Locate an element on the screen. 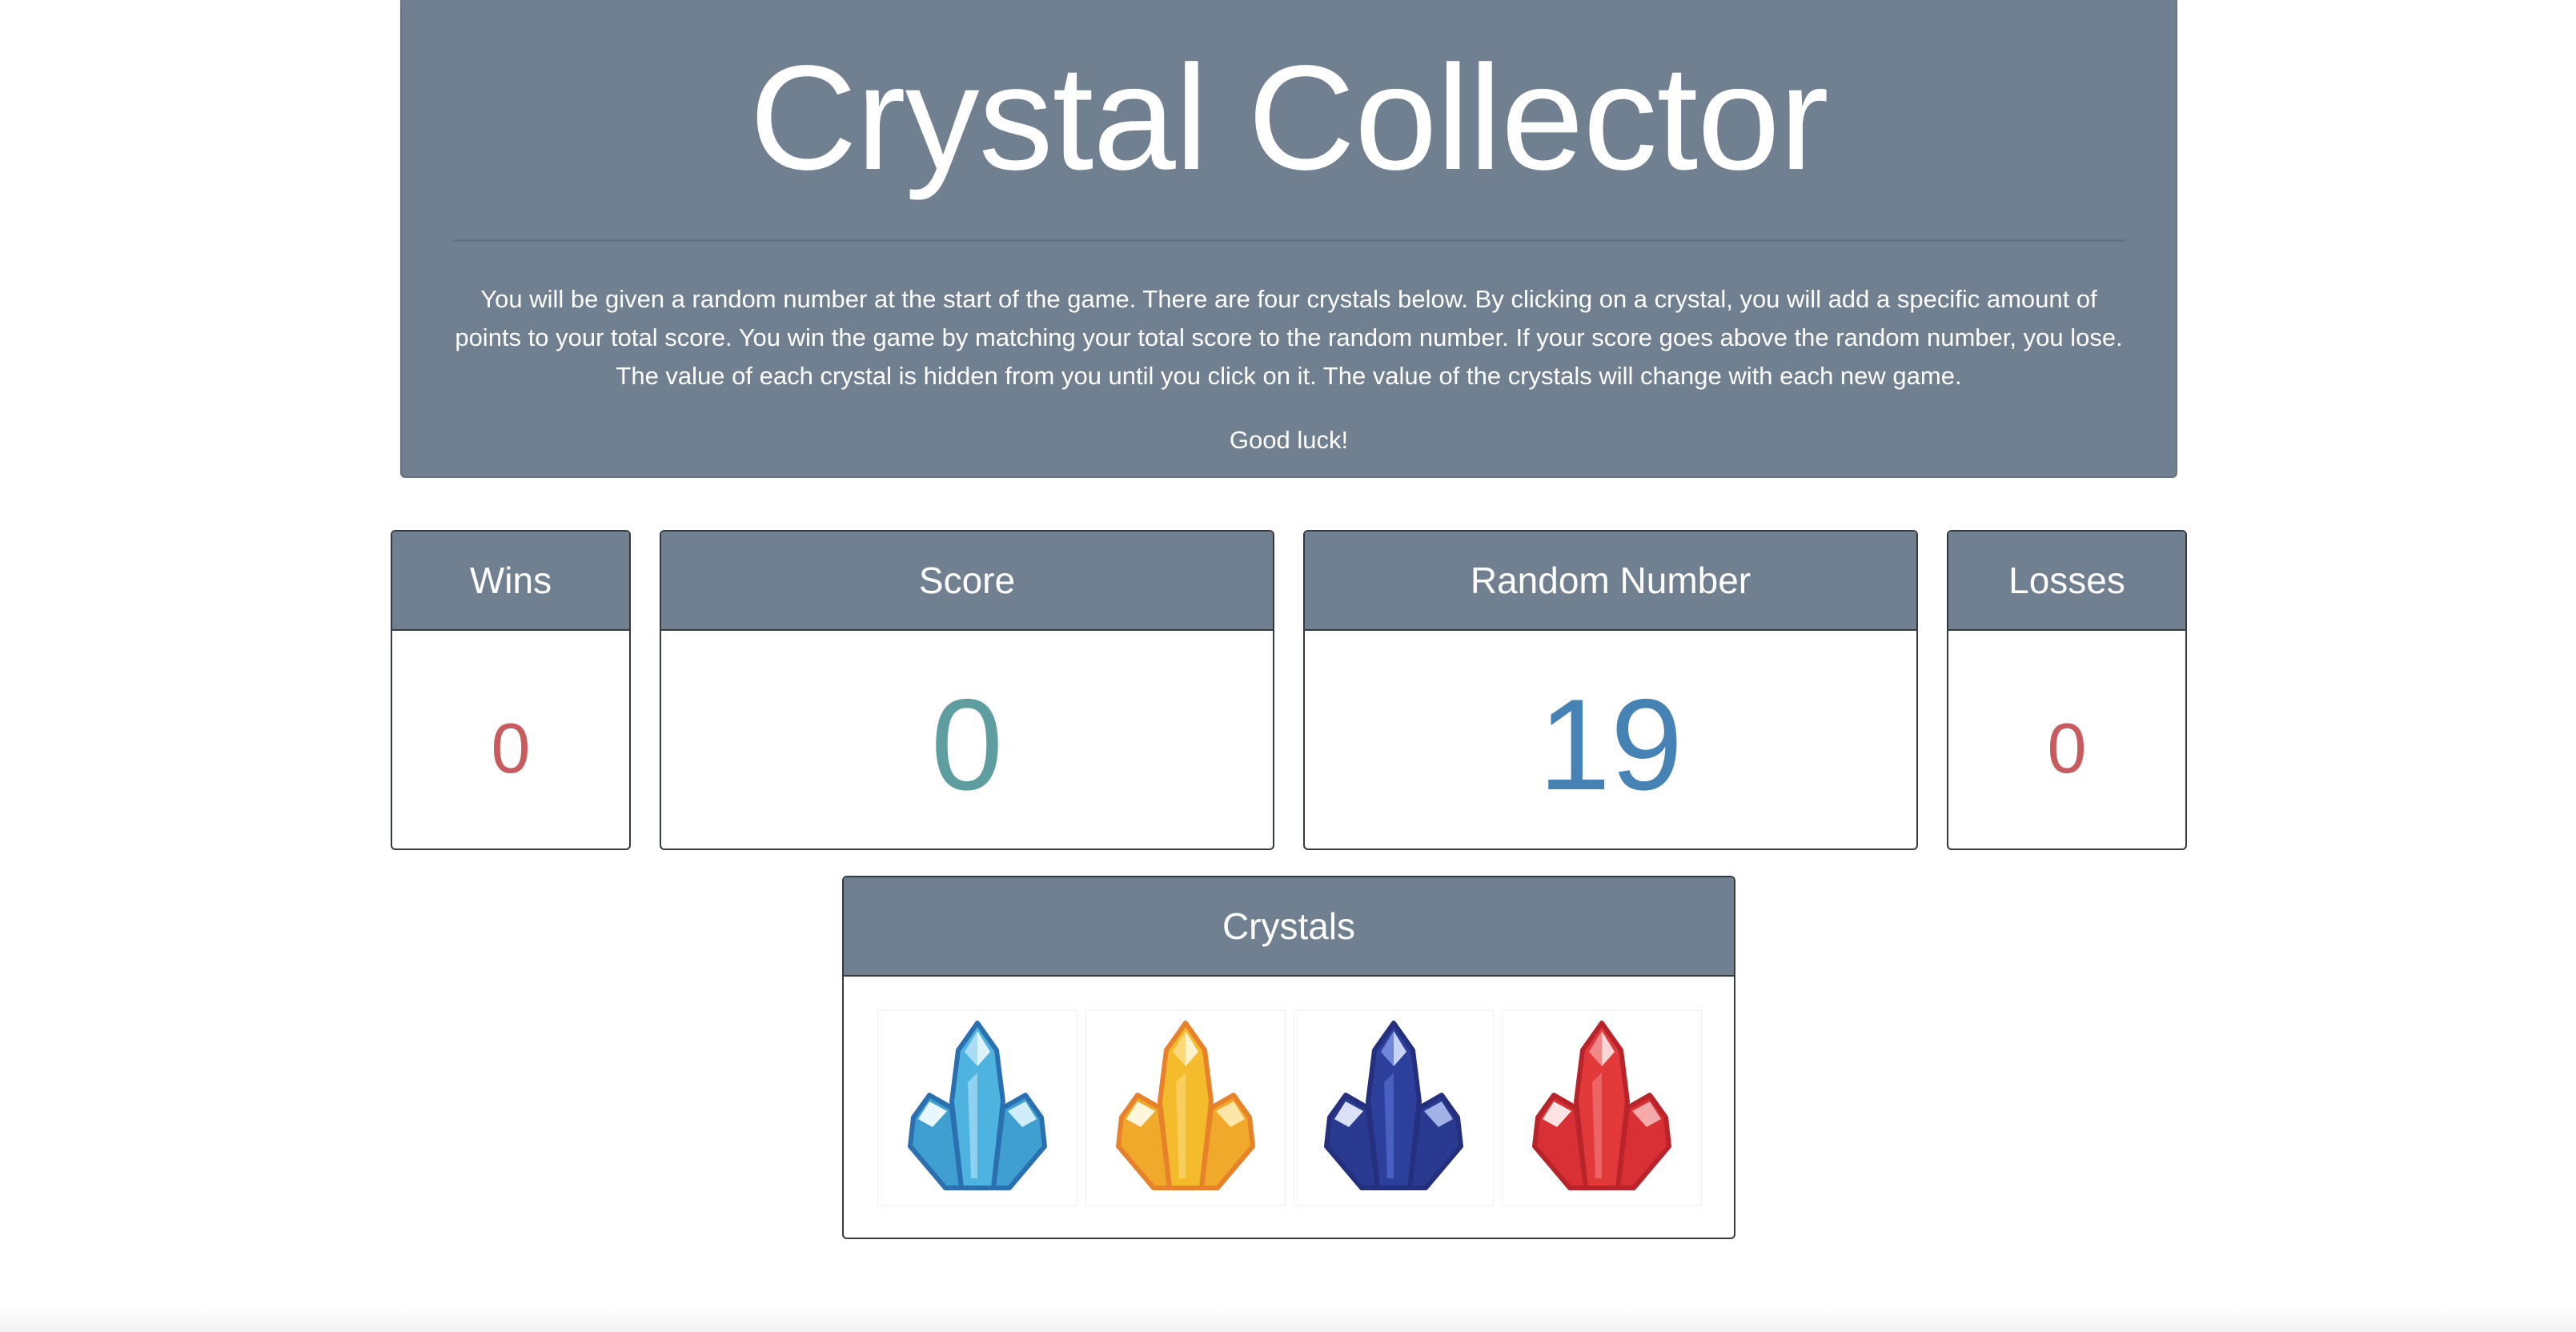  crystal-row is located at coordinates (1289, 1108).